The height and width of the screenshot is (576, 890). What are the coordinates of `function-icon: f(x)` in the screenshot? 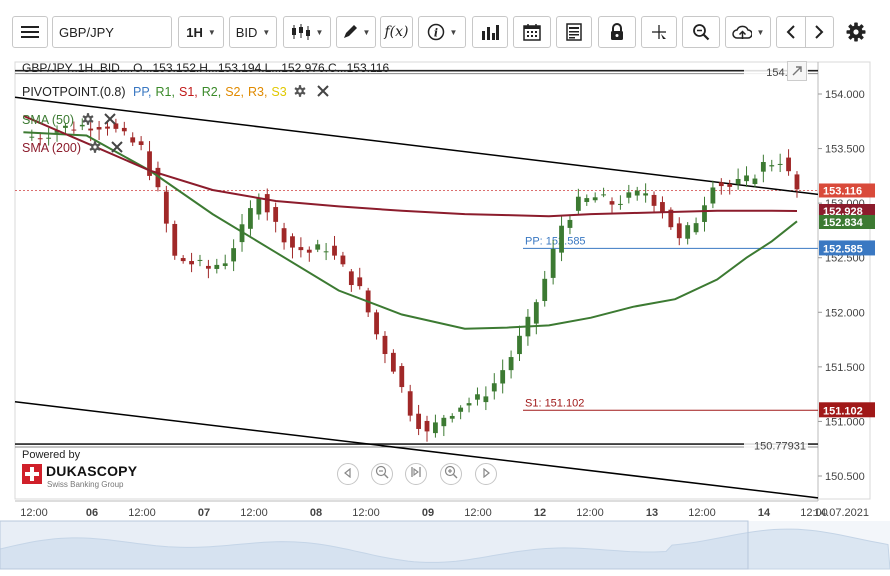 It's located at (396, 32).